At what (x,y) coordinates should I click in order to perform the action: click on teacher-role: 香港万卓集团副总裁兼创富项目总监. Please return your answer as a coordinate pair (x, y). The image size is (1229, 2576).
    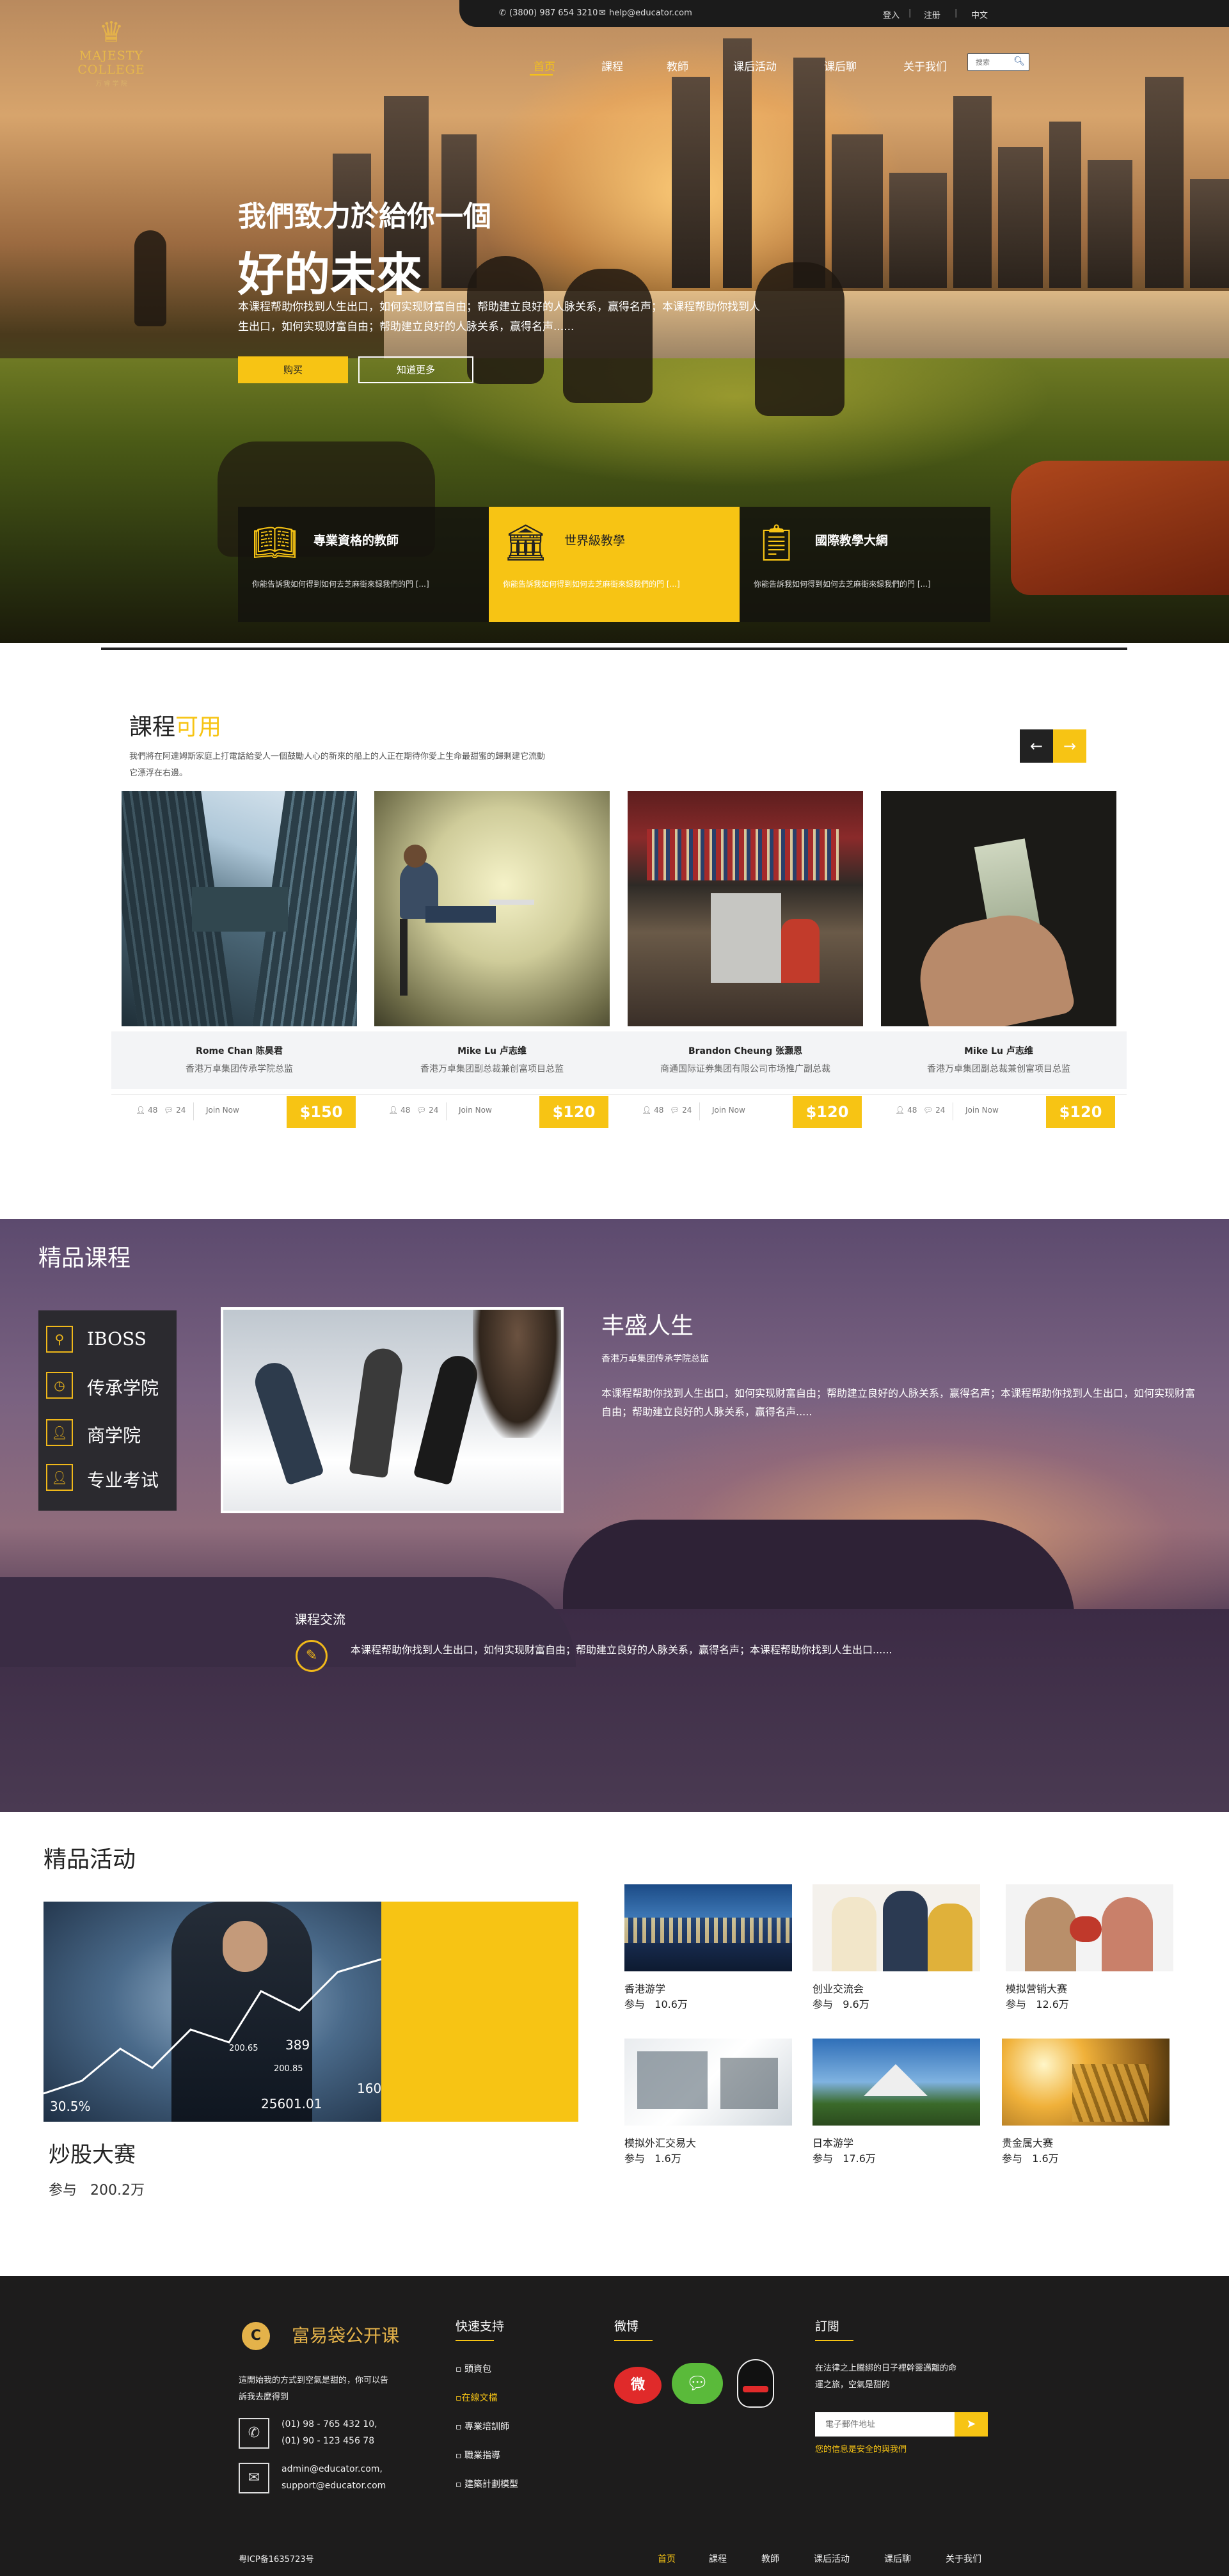
    Looking at the image, I should click on (492, 1069).